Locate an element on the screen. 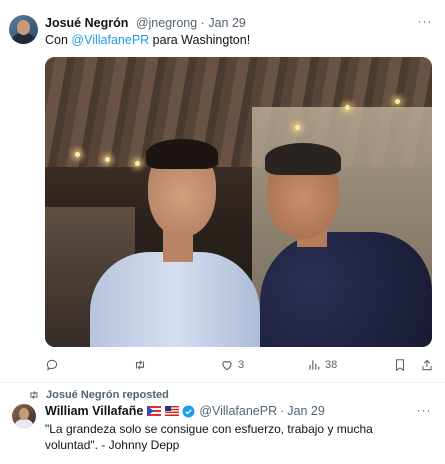  person-right-shirt is located at coordinates (346, 289).